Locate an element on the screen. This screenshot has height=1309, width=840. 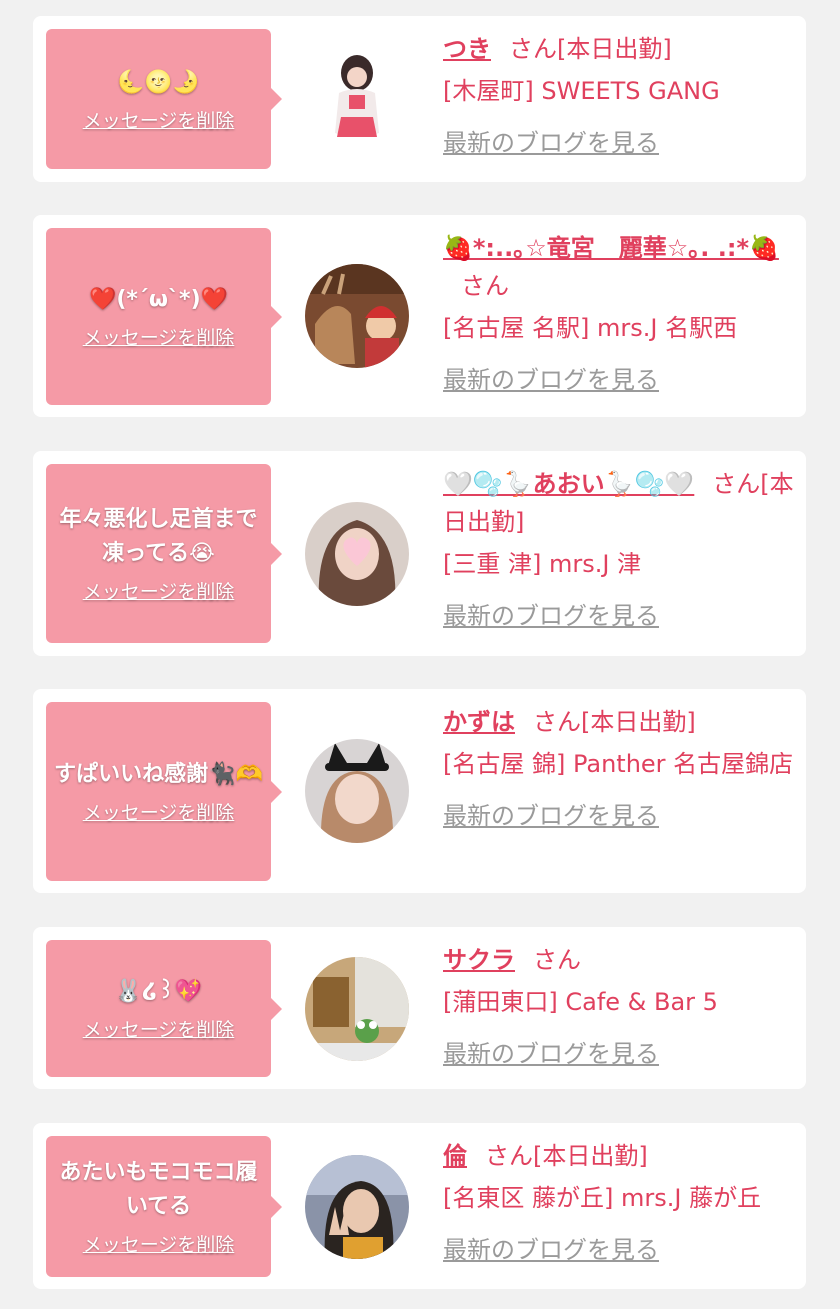
member-info: つき さん[本日出勤] [木屋町] SWEETS GANG 最新のブログを見る is located at coordinates (619, 96).